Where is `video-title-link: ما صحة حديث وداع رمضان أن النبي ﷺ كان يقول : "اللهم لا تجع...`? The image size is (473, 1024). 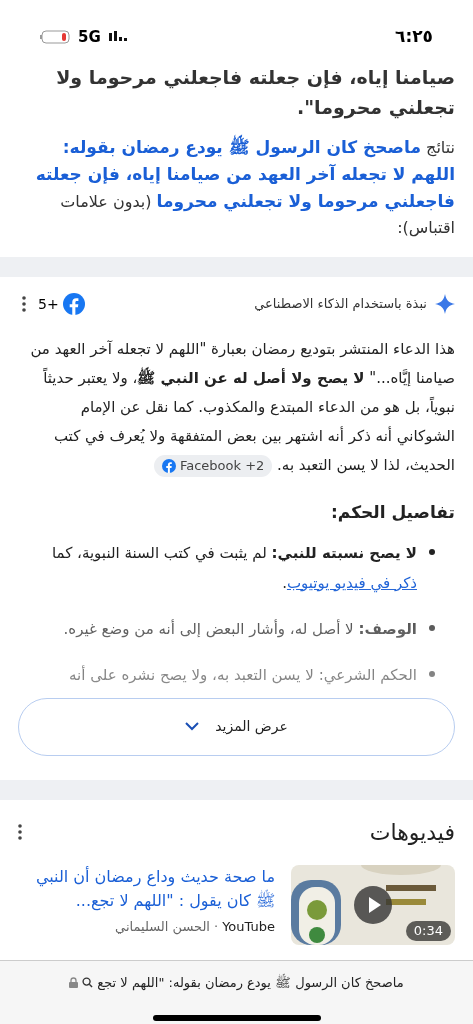 video-title-link: ما صحة حديث وداع رمضان أن النبي ﷺ كان يقول : "اللهم لا تجع... is located at coordinates (146, 888).